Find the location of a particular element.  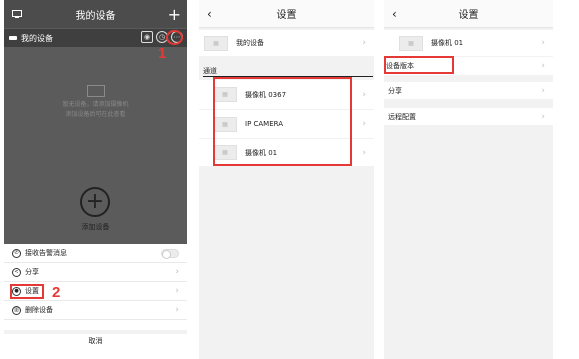

sheet-item-label: 接收告警消息 is located at coordinates (46, 253).